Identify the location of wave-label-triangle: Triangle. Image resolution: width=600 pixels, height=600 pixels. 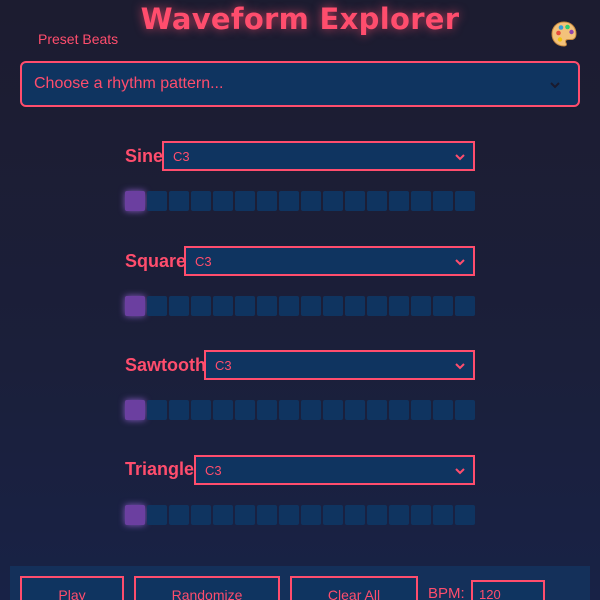
(160, 469).